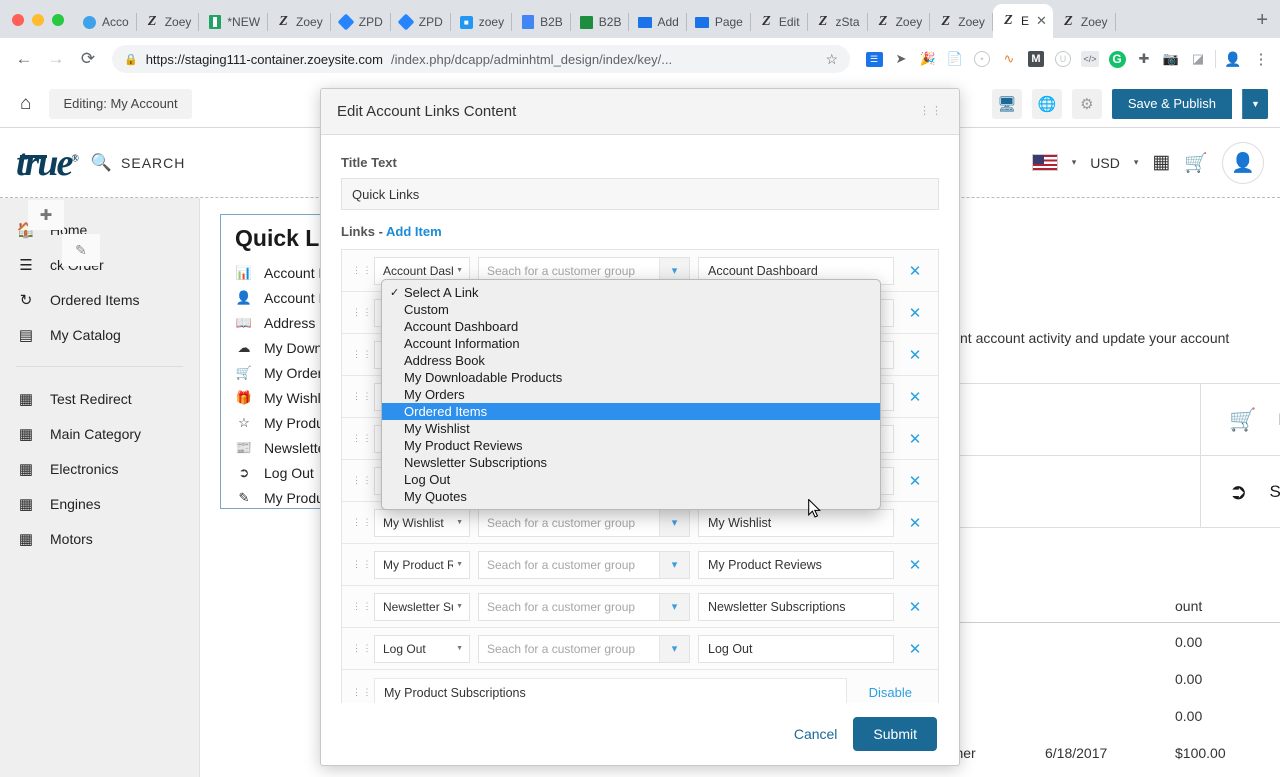 The width and height of the screenshot is (1280, 777). I want to click on admin-home-icon: ⌂, so click(25, 104).